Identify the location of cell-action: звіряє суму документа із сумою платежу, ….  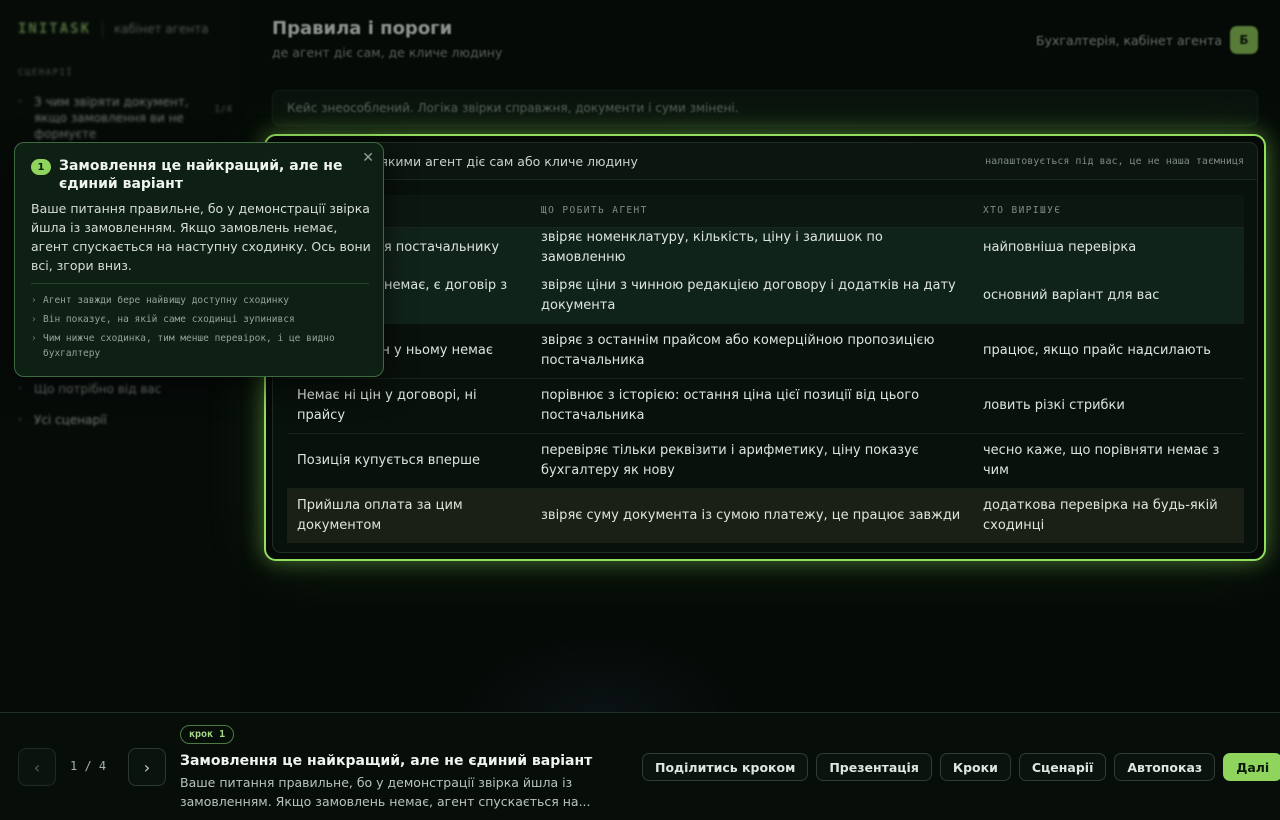
(752, 515).